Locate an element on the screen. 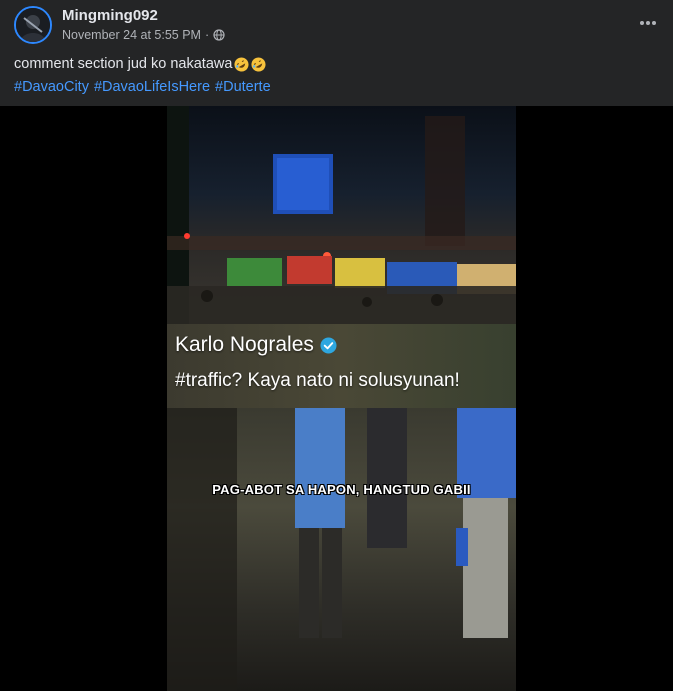 The height and width of the screenshot is (691, 673). video-quote: #traffic? Kaya nato ni solusyunan! is located at coordinates (317, 380).